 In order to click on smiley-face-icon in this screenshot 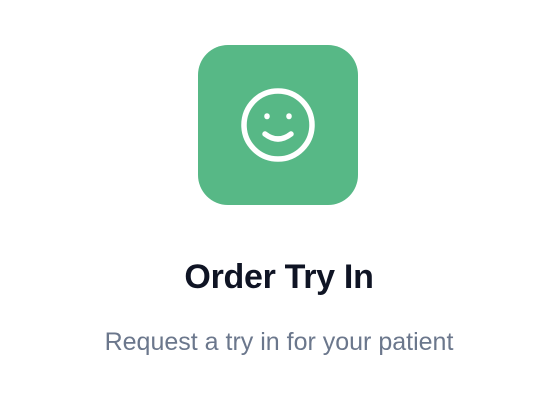, I will do `click(278, 125)`.